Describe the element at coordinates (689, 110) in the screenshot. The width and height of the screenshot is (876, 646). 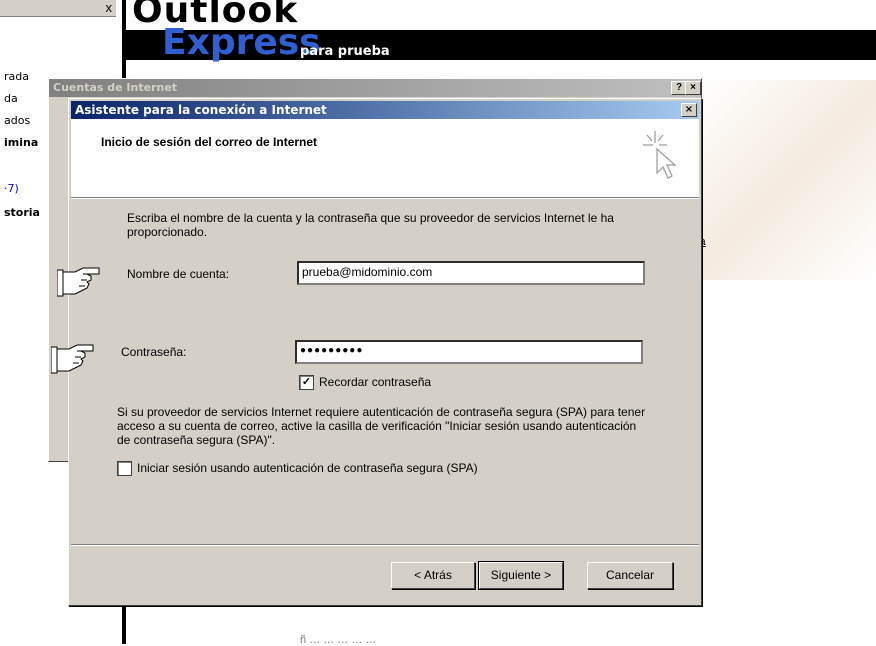
I see `wizard-close-button: ×` at that location.